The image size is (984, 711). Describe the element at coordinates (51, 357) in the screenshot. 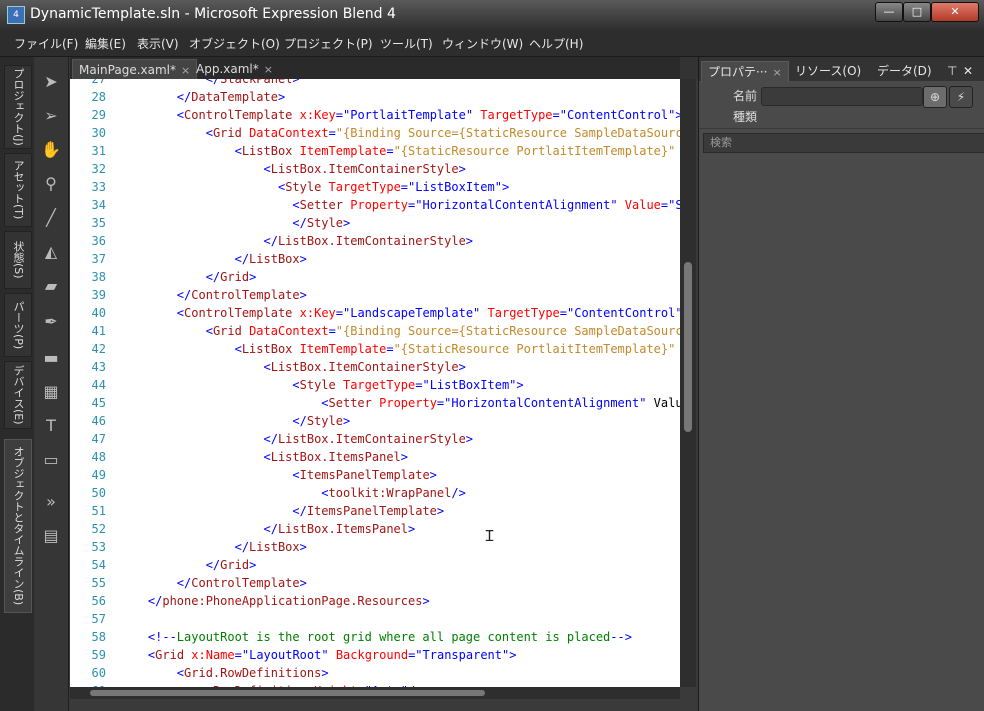

I see `rectangle-icon: ▬` at that location.